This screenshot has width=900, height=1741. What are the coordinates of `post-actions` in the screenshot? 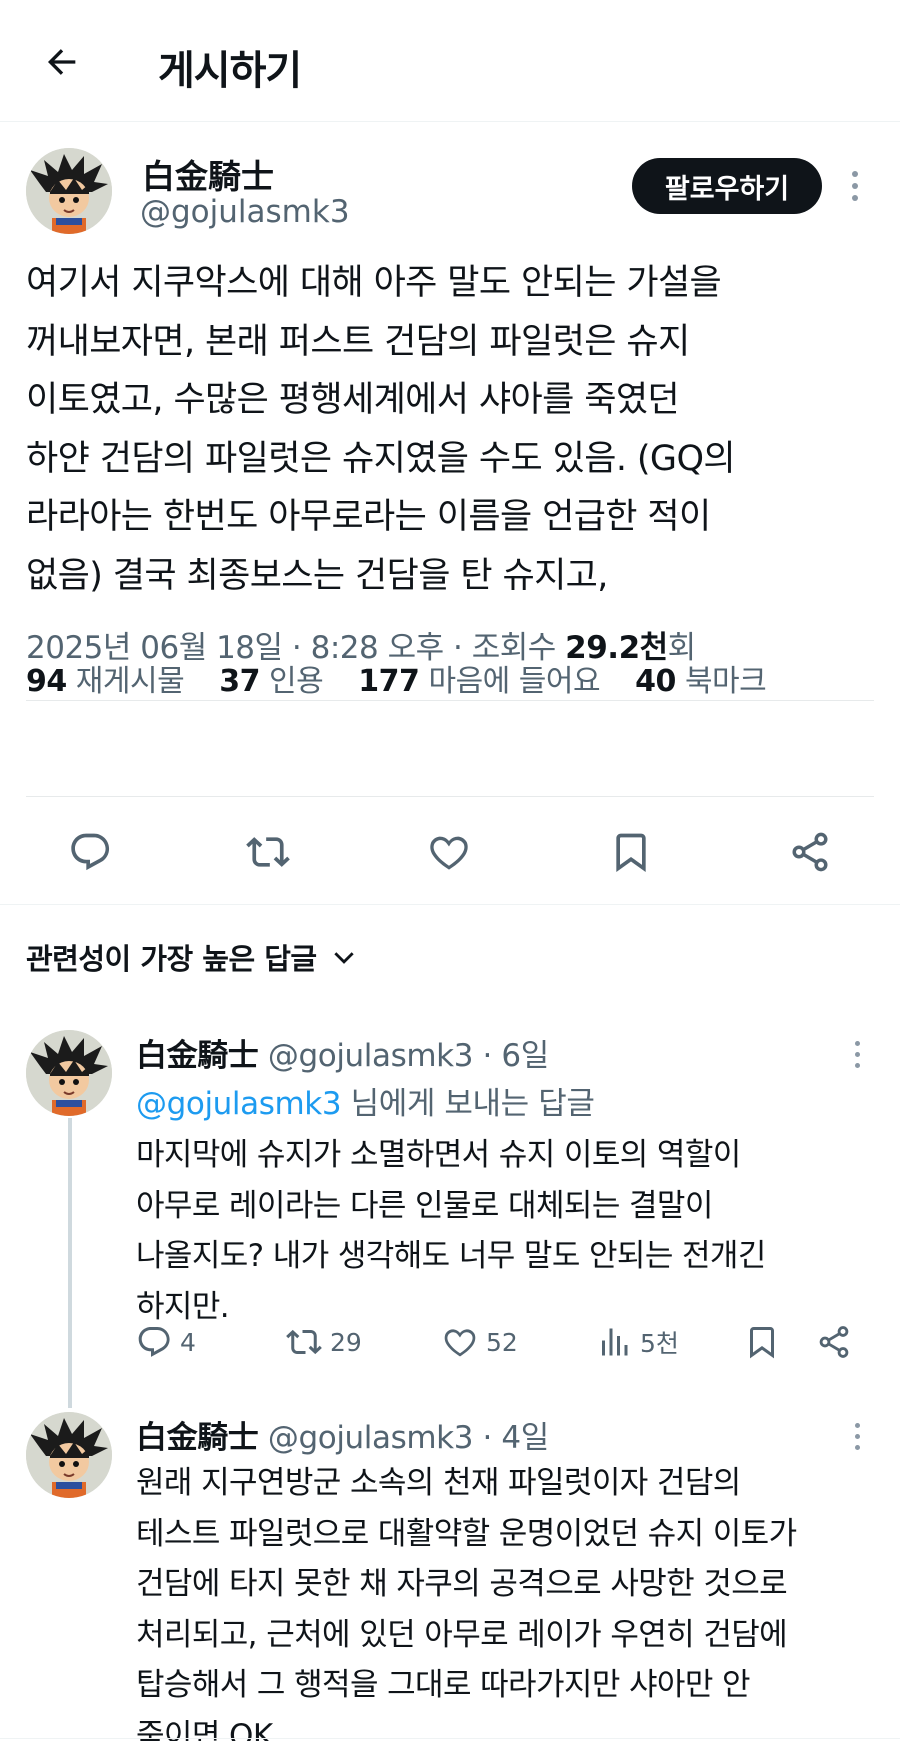 It's located at (450, 852).